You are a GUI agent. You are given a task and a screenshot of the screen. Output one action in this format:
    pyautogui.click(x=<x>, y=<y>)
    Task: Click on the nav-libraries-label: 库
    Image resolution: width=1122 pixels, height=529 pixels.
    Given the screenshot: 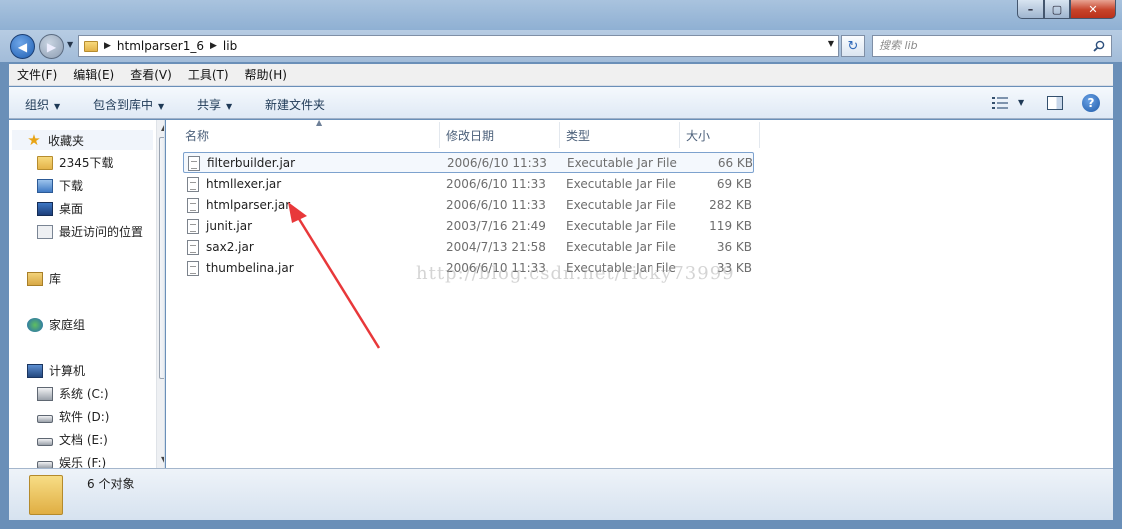 What is the action you would take?
    pyautogui.click(x=55, y=279)
    